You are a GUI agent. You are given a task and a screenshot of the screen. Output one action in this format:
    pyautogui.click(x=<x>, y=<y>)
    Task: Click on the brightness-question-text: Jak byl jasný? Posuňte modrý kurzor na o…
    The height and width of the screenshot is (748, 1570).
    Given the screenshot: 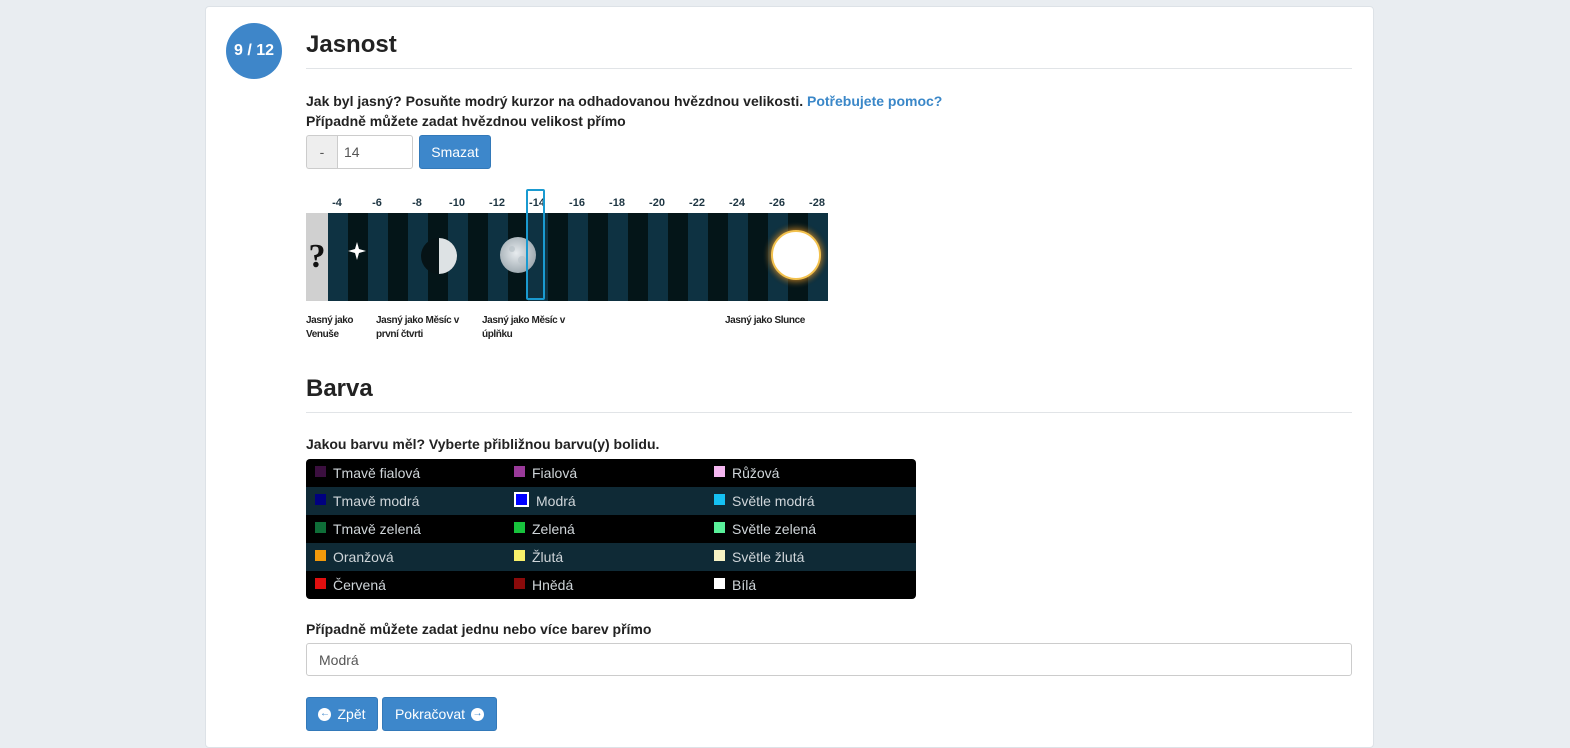 What is the action you would take?
    pyautogui.click(x=555, y=101)
    